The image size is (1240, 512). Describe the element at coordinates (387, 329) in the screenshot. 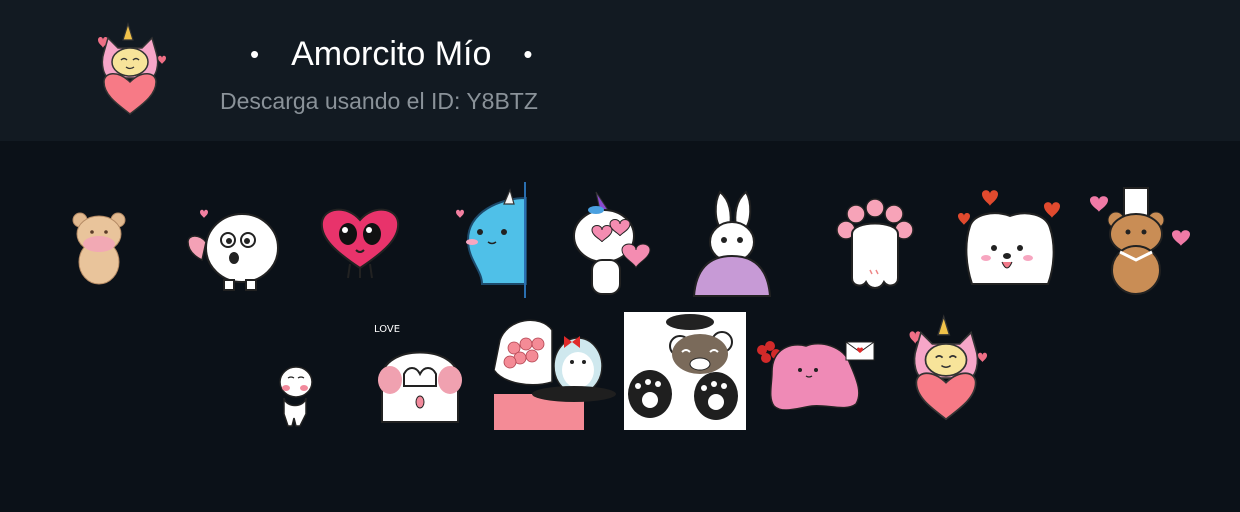

I see `svg-text: LOVE` at that location.